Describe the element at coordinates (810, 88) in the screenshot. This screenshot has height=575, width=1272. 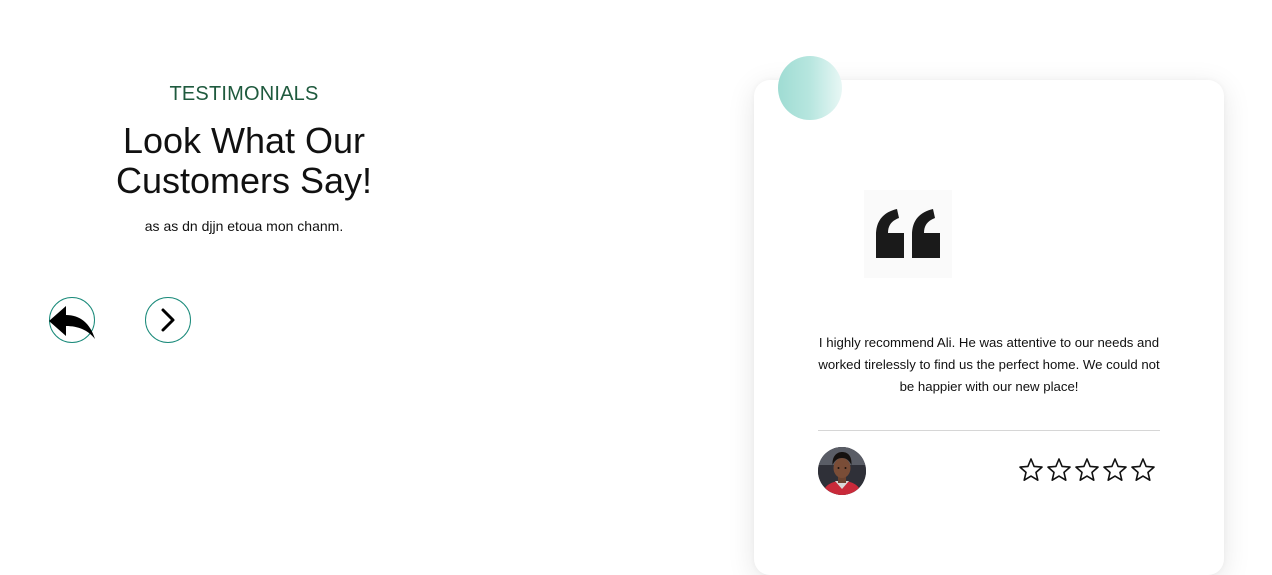
I see `decorative-bubble` at that location.